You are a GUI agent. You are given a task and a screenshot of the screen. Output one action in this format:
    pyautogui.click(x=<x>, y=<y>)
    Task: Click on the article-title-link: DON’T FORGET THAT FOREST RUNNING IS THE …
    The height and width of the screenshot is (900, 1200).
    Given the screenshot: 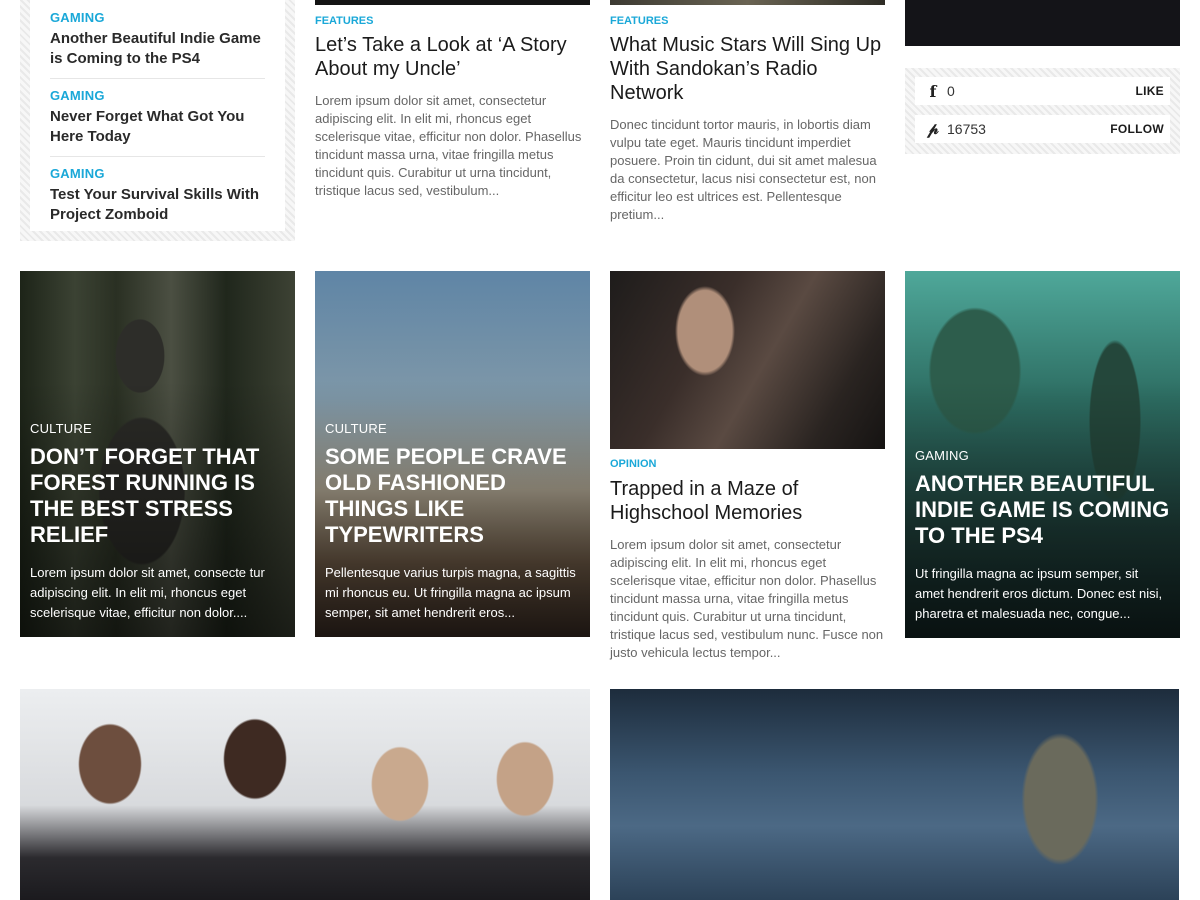 What is the action you would take?
    pyautogui.click(x=144, y=495)
    